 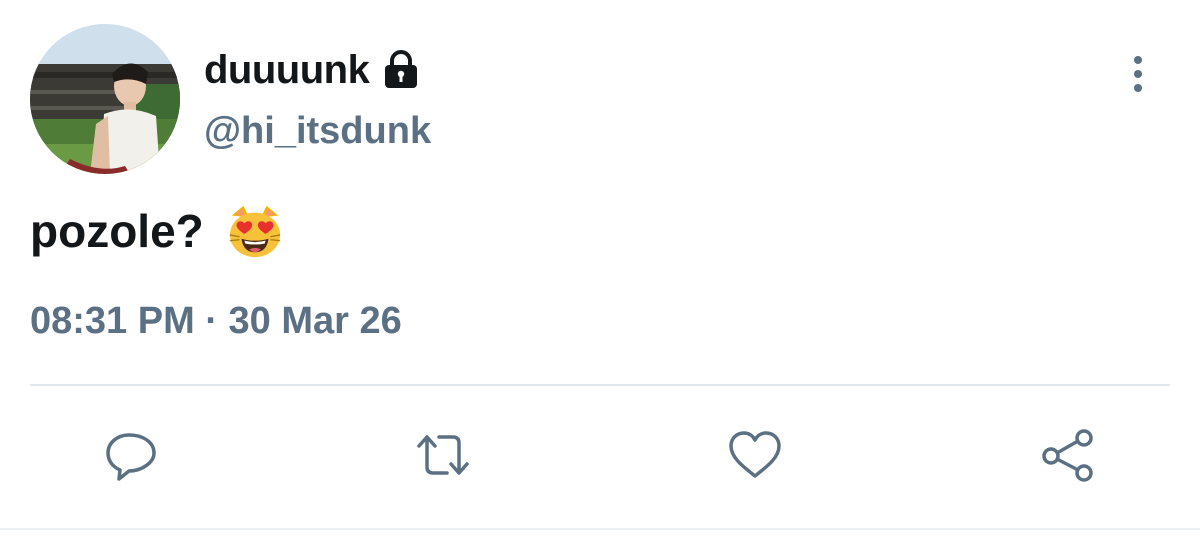 I want to click on more-vertical-icon, so click(x=1138, y=74).